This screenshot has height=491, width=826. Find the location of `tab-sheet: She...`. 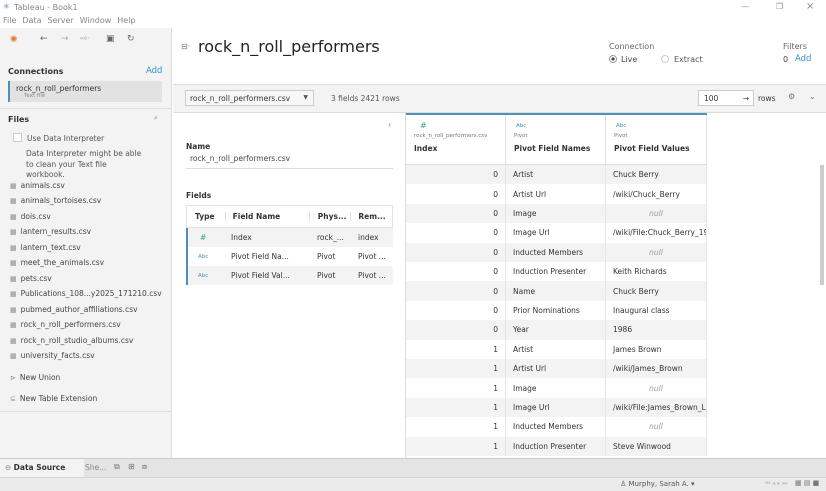

tab-sheet: She... is located at coordinates (95, 467).